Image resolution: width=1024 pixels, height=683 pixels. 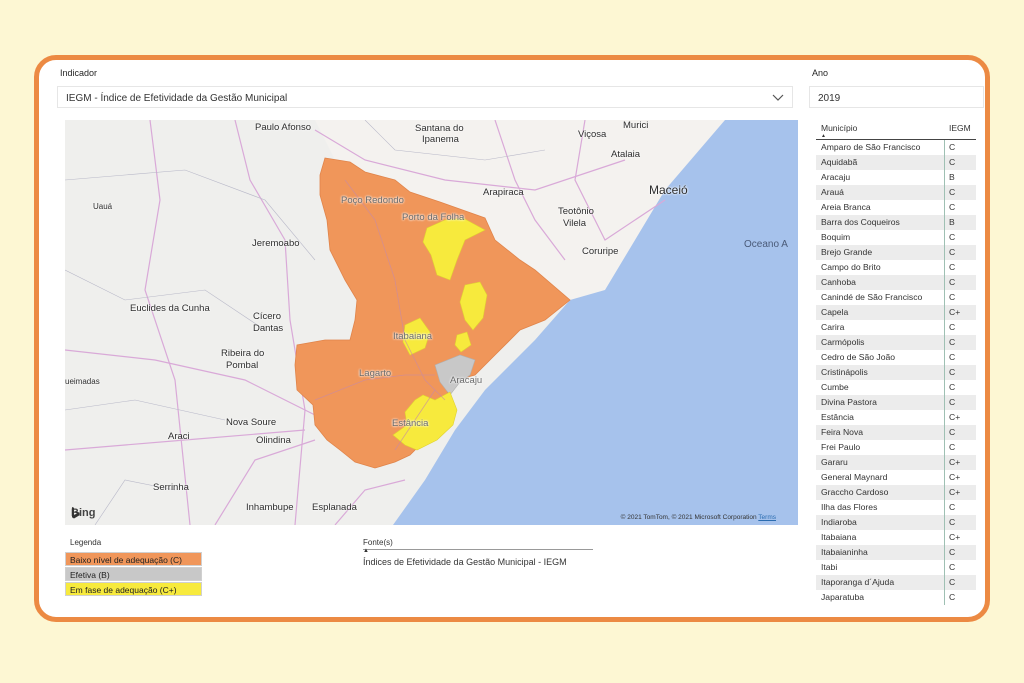 I want to click on column-header-municipio: Município, so click(x=839, y=128).